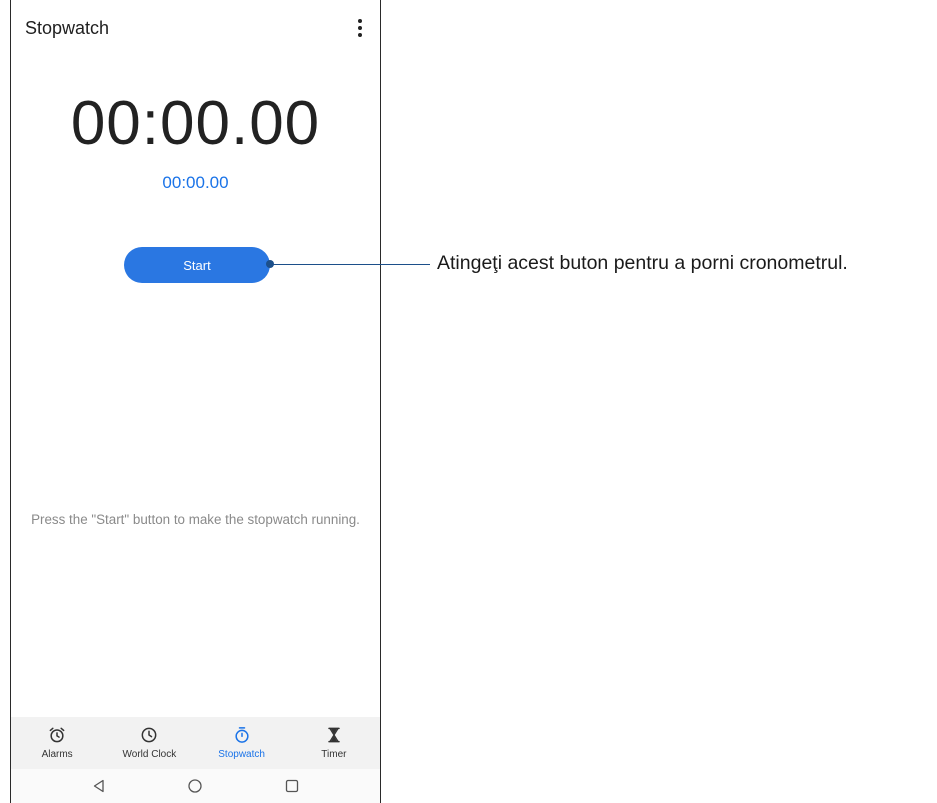 The image size is (937, 803). I want to click on clock-icon, so click(149, 735).